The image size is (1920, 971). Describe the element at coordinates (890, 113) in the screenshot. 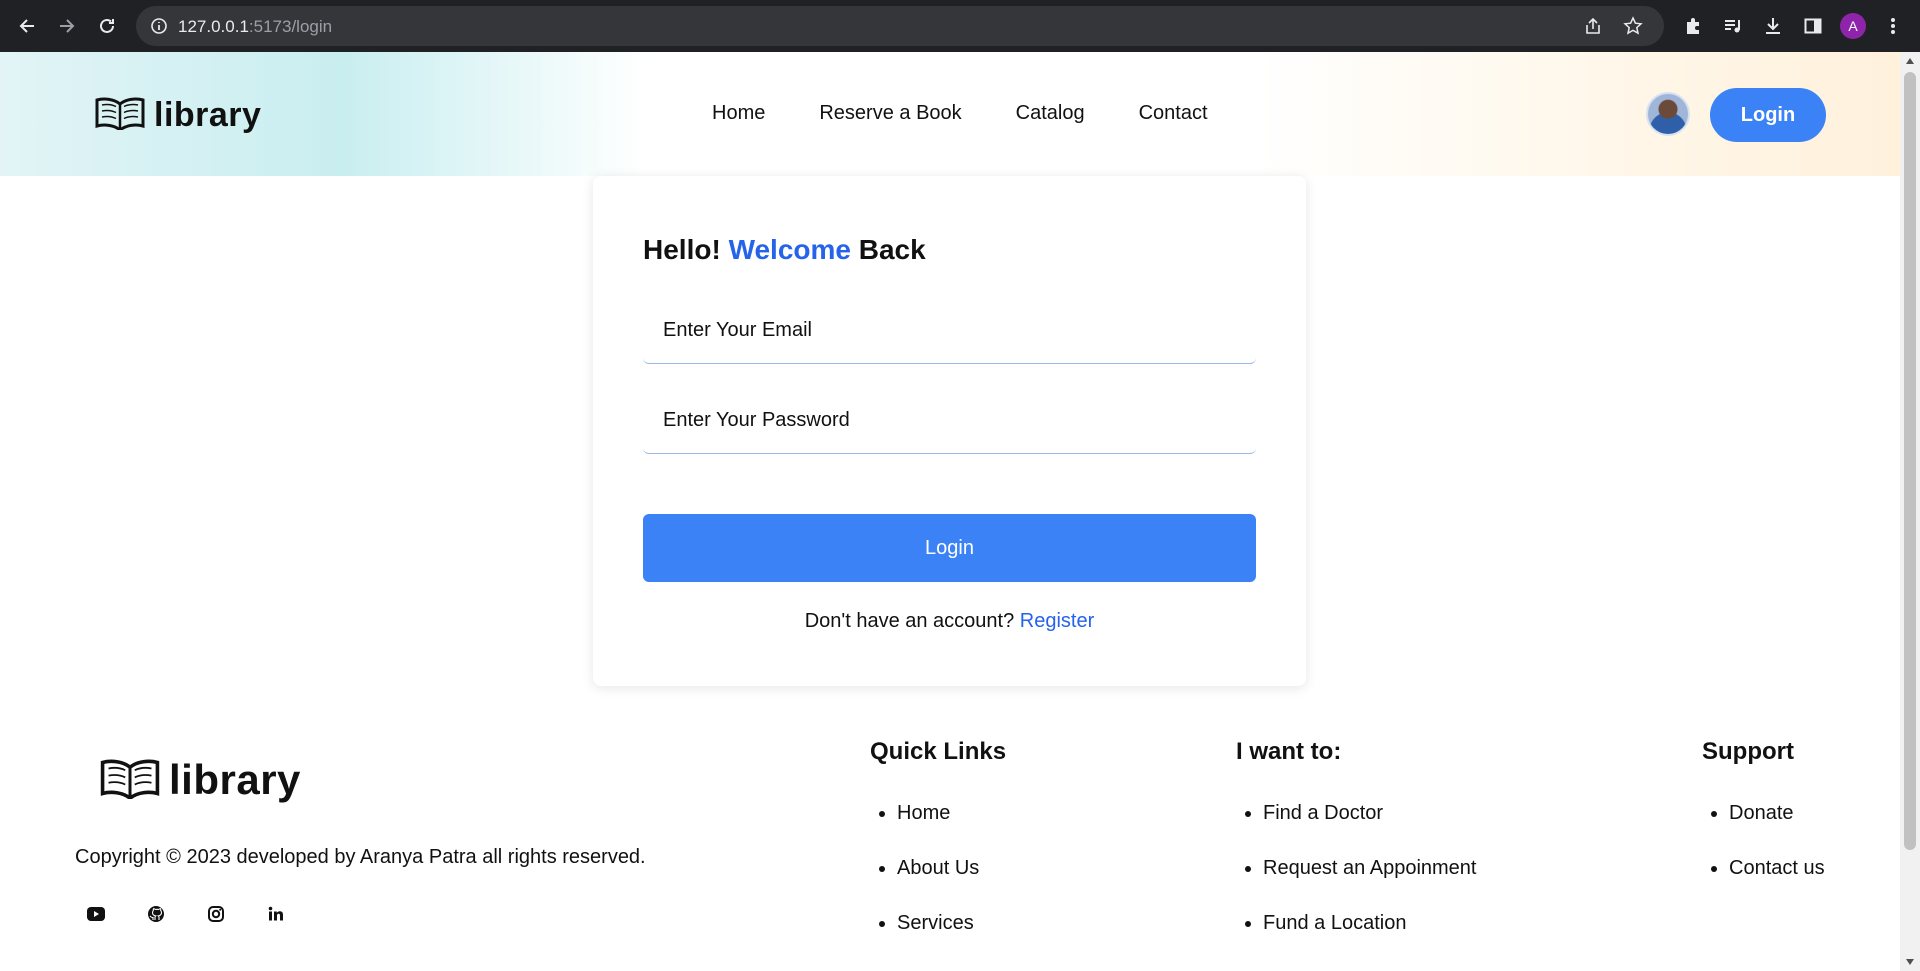

I see `nav-reserve-a-book: Reserve a Book` at that location.